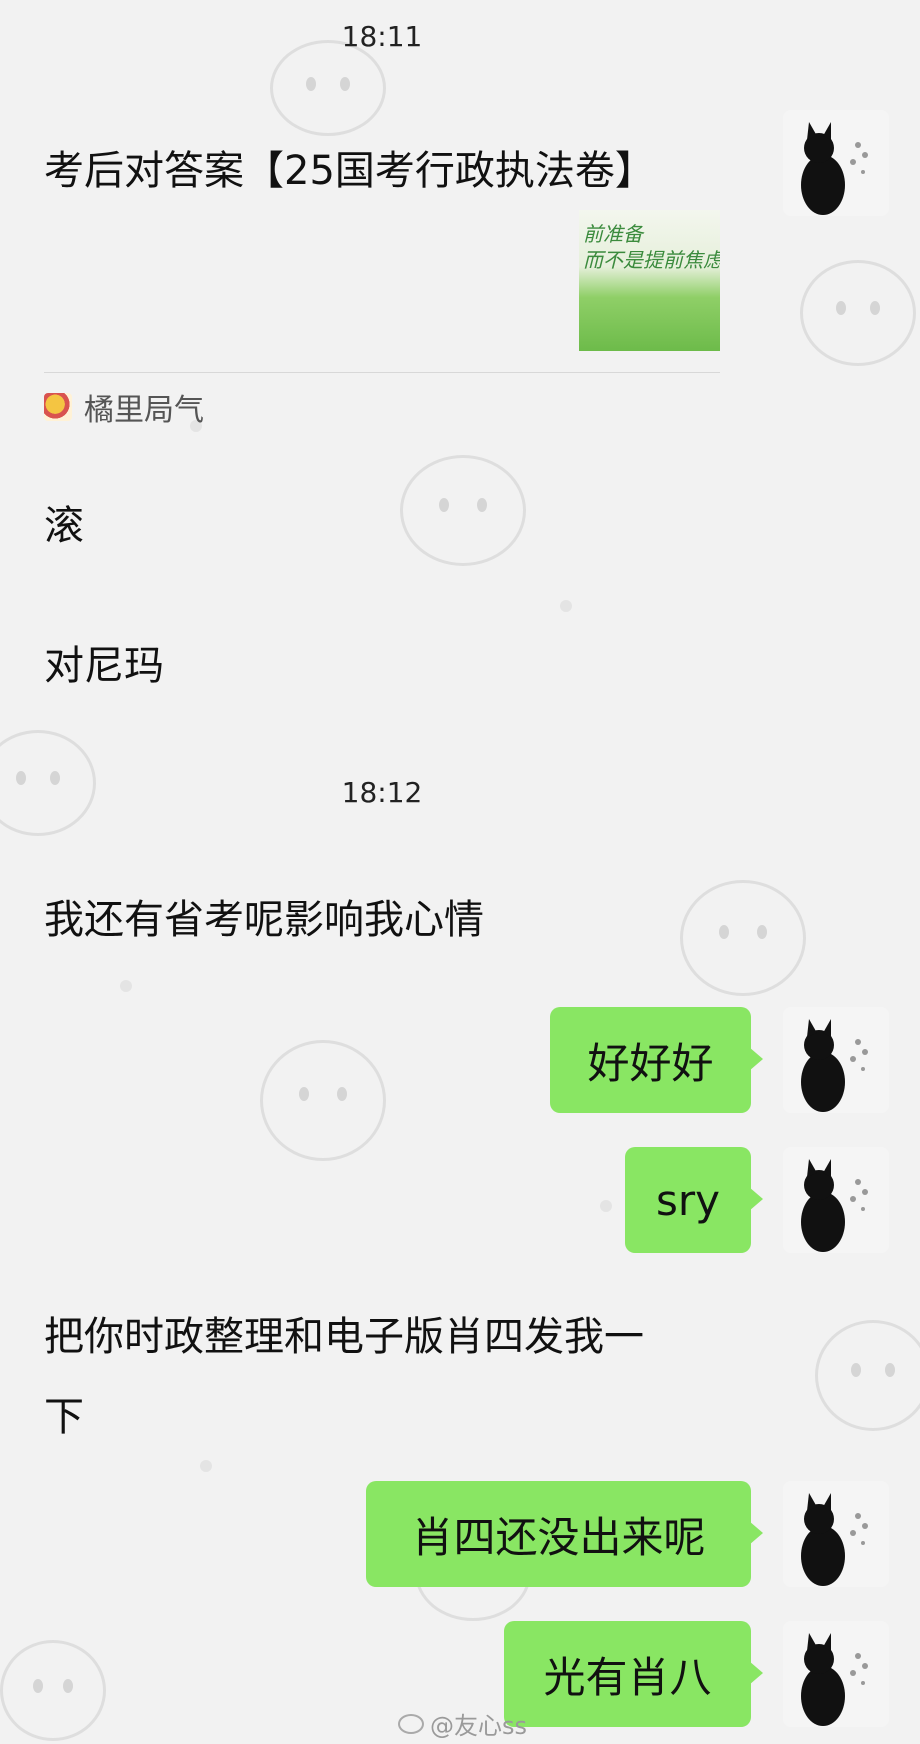 The height and width of the screenshot is (1744, 920). Describe the element at coordinates (649, 280) in the screenshot. I see `quote-thumbnail: 前准备 而不是提前焦虑` at that location.